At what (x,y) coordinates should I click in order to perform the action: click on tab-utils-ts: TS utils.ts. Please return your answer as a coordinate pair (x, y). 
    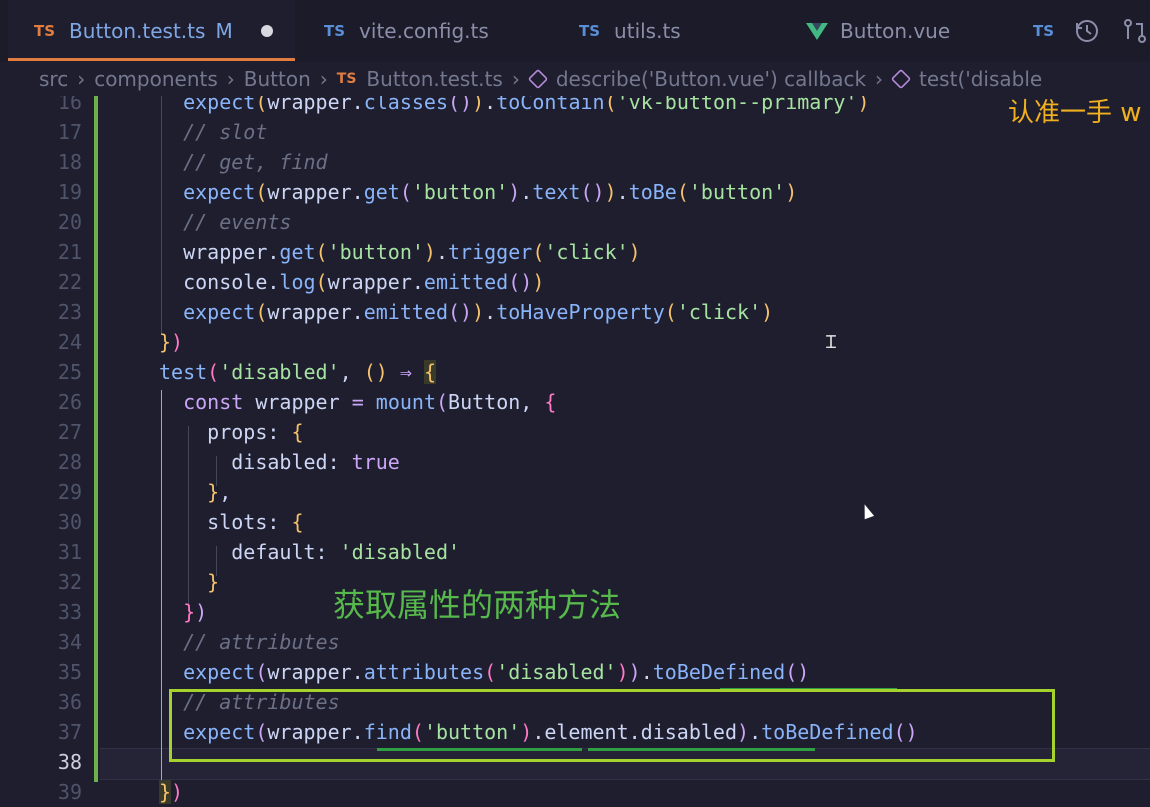
    Looking at the image, I should click on (630, 31).